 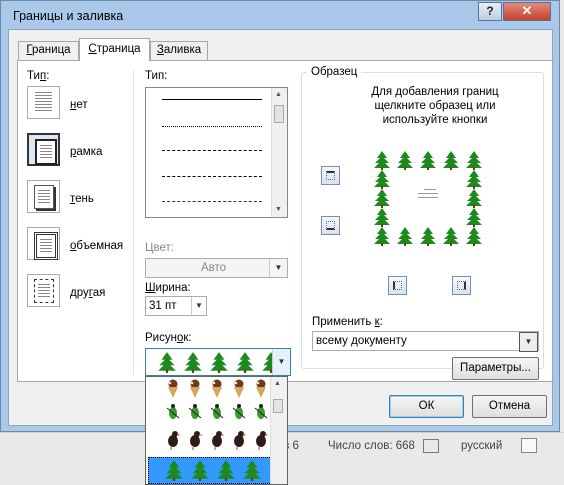 What do you see at coordinates (182, 50) in the screenshot?
I see `tab-label: аливка` at bounding box center [182, 50].